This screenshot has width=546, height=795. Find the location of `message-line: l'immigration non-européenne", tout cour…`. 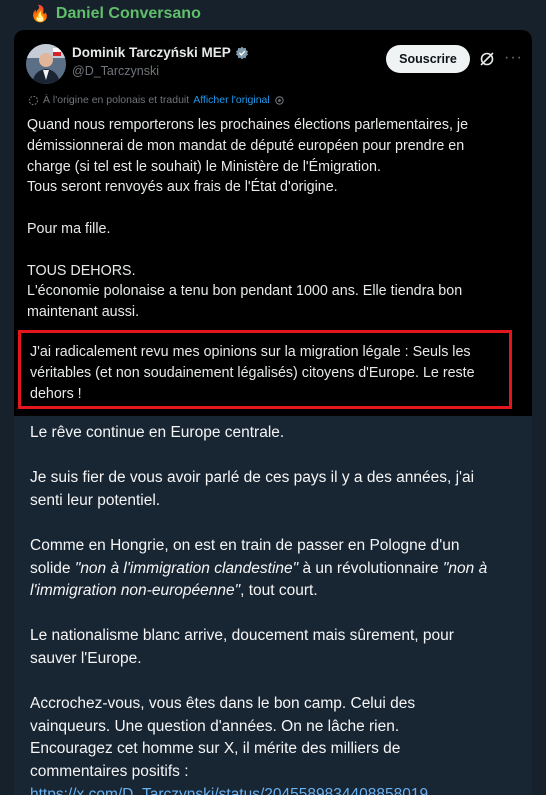

message-line: l'immigration non-européenne", tout cour… is located at coordinates (278, 591).